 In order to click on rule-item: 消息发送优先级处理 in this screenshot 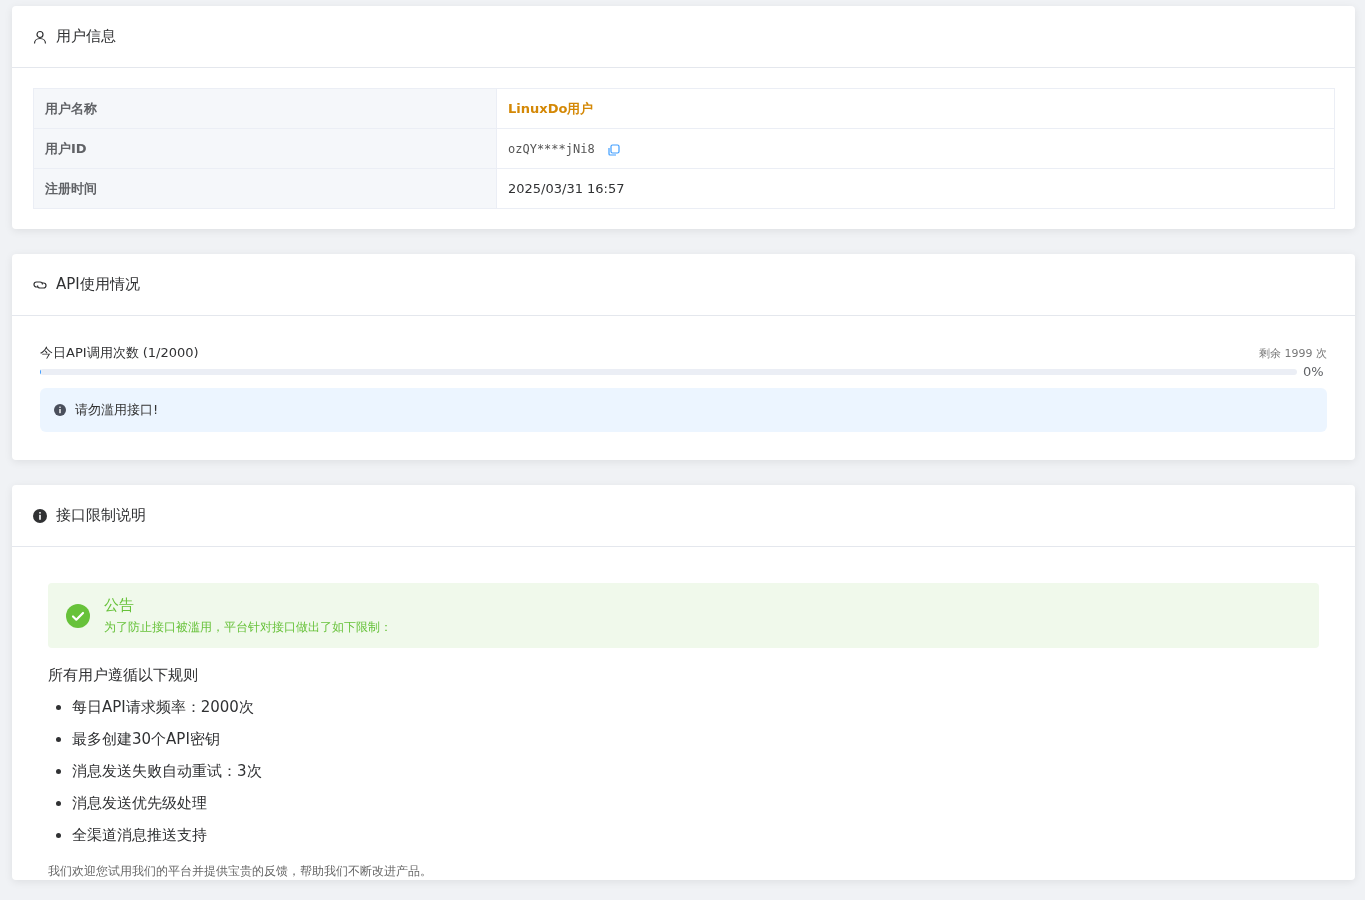, I will do `click(139, 803)`.